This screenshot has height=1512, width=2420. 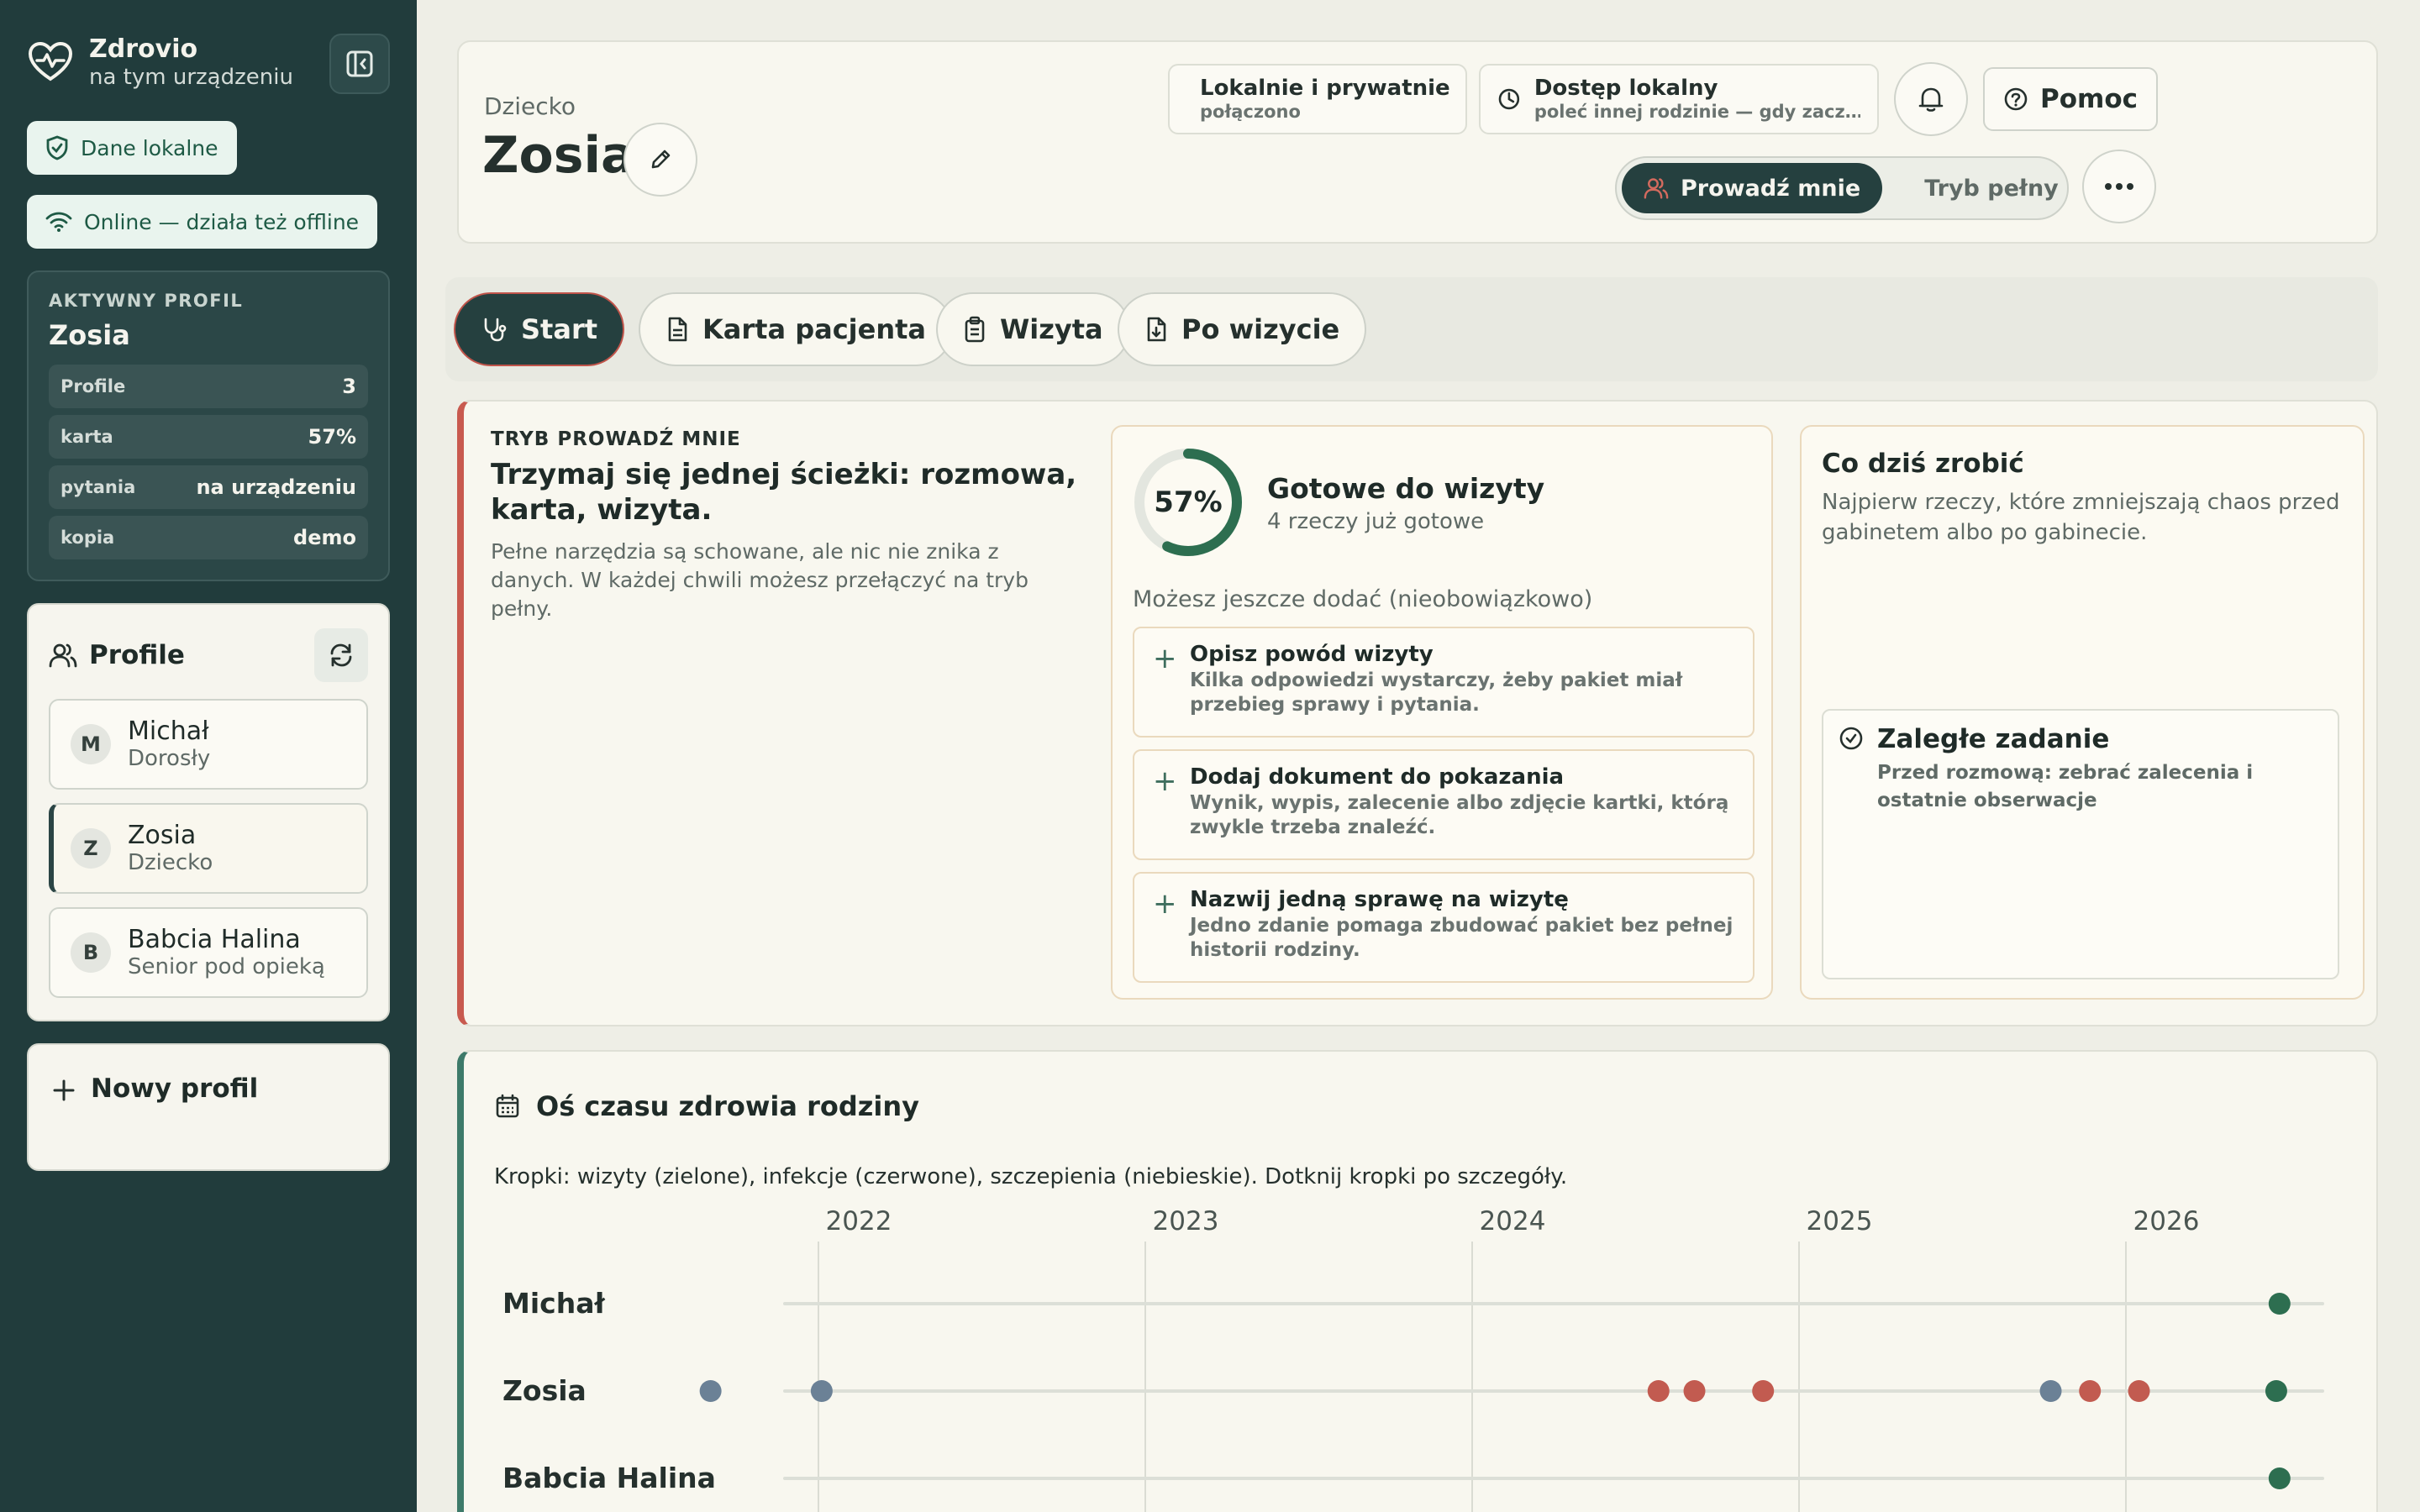 I want to click on profile-item-zosia: Z Zosia Dziecko, so click(x=208, y=848).